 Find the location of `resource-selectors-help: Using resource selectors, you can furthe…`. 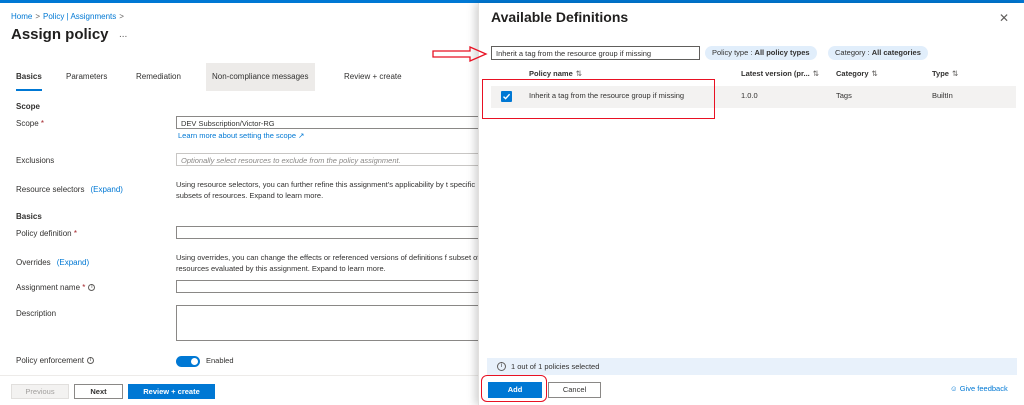

resource-selectors-help: Using resource selectors, you can furthe… is located at coordinates (326, 190).